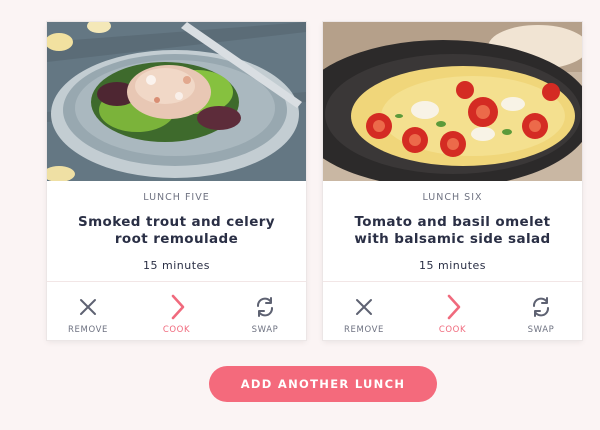 The image size is (600, 430). Describe the element at coordinates (452, 197) in the screenshot. I see `meal-label: LUNCH SIX` at that location.